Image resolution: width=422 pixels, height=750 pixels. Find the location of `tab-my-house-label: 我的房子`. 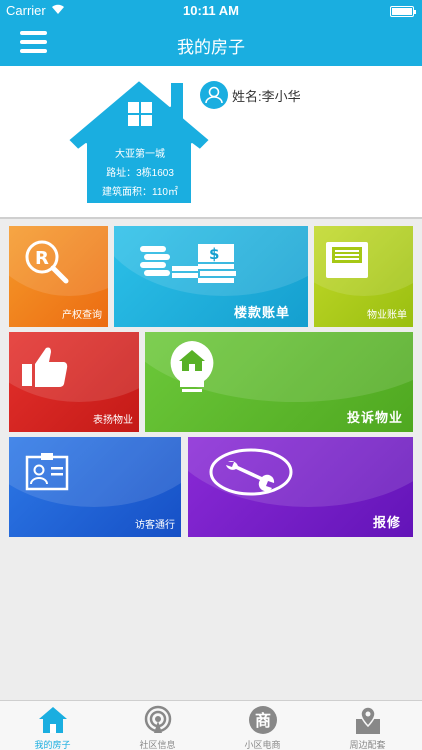

tab-my-house-label: 我的房子 is located at coordinates (52, 745).